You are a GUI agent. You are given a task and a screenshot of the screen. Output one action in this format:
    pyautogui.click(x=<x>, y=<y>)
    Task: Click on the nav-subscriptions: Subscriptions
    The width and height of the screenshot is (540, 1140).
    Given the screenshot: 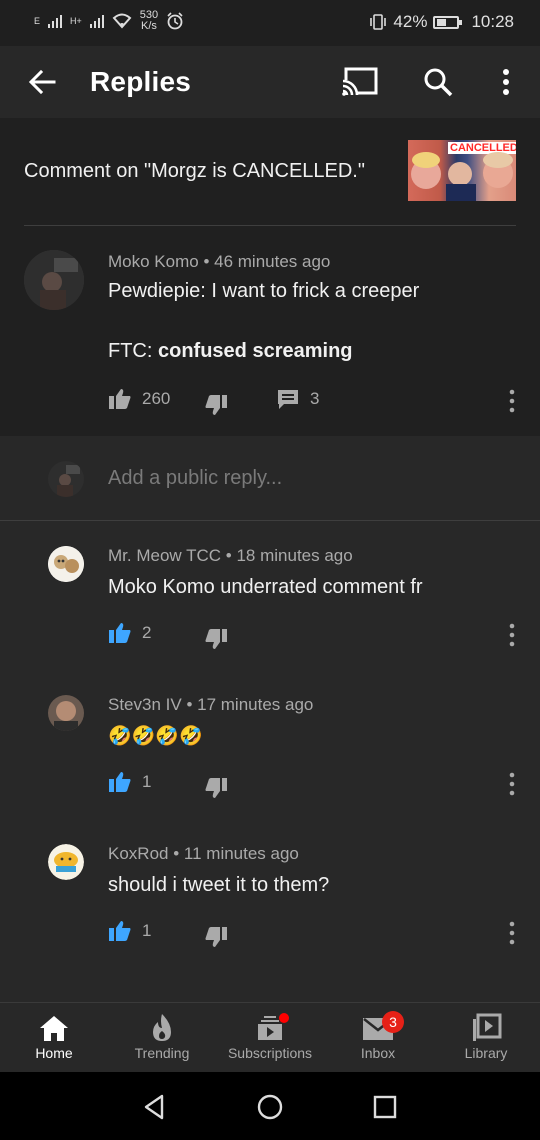 What is the action you would take?
    pyautogui.click(x=270, y=1041)
    